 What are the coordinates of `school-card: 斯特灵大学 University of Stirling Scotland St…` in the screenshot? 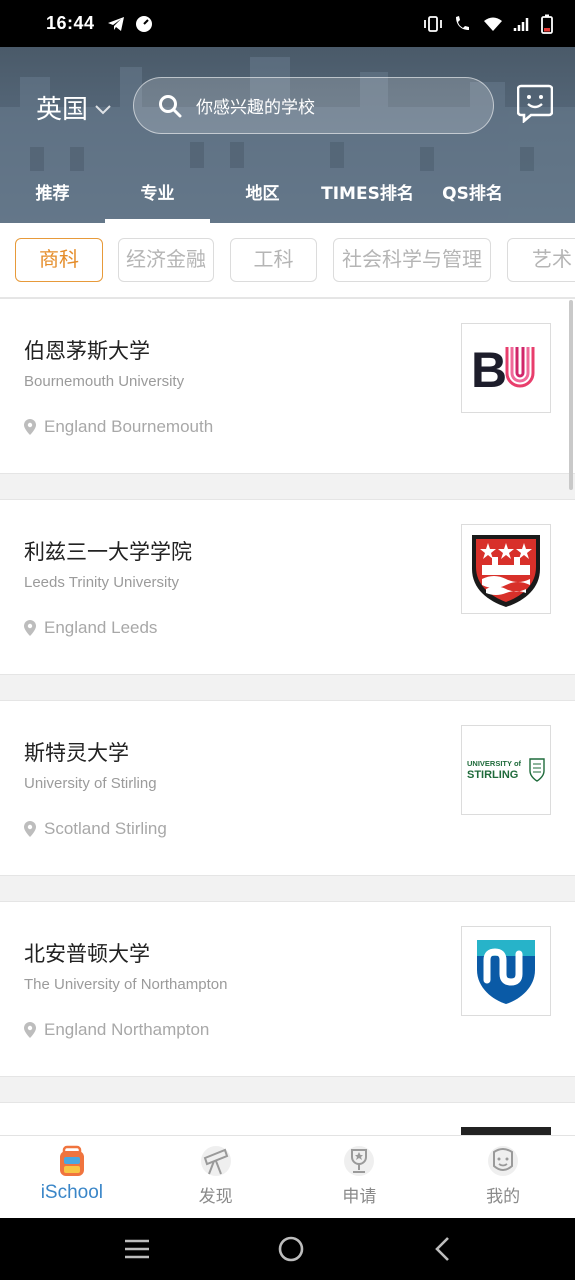 It's located at (287, 788).